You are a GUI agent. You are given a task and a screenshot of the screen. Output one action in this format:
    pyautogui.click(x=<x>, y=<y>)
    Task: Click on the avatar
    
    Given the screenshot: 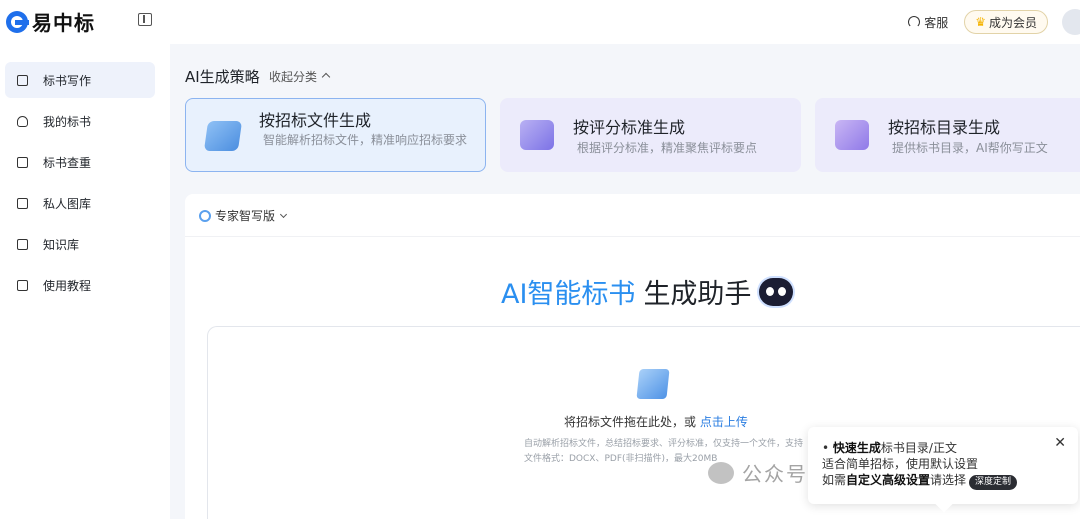 What is the action you would take?
    pyautogui.click(x=1071, y=22)
    